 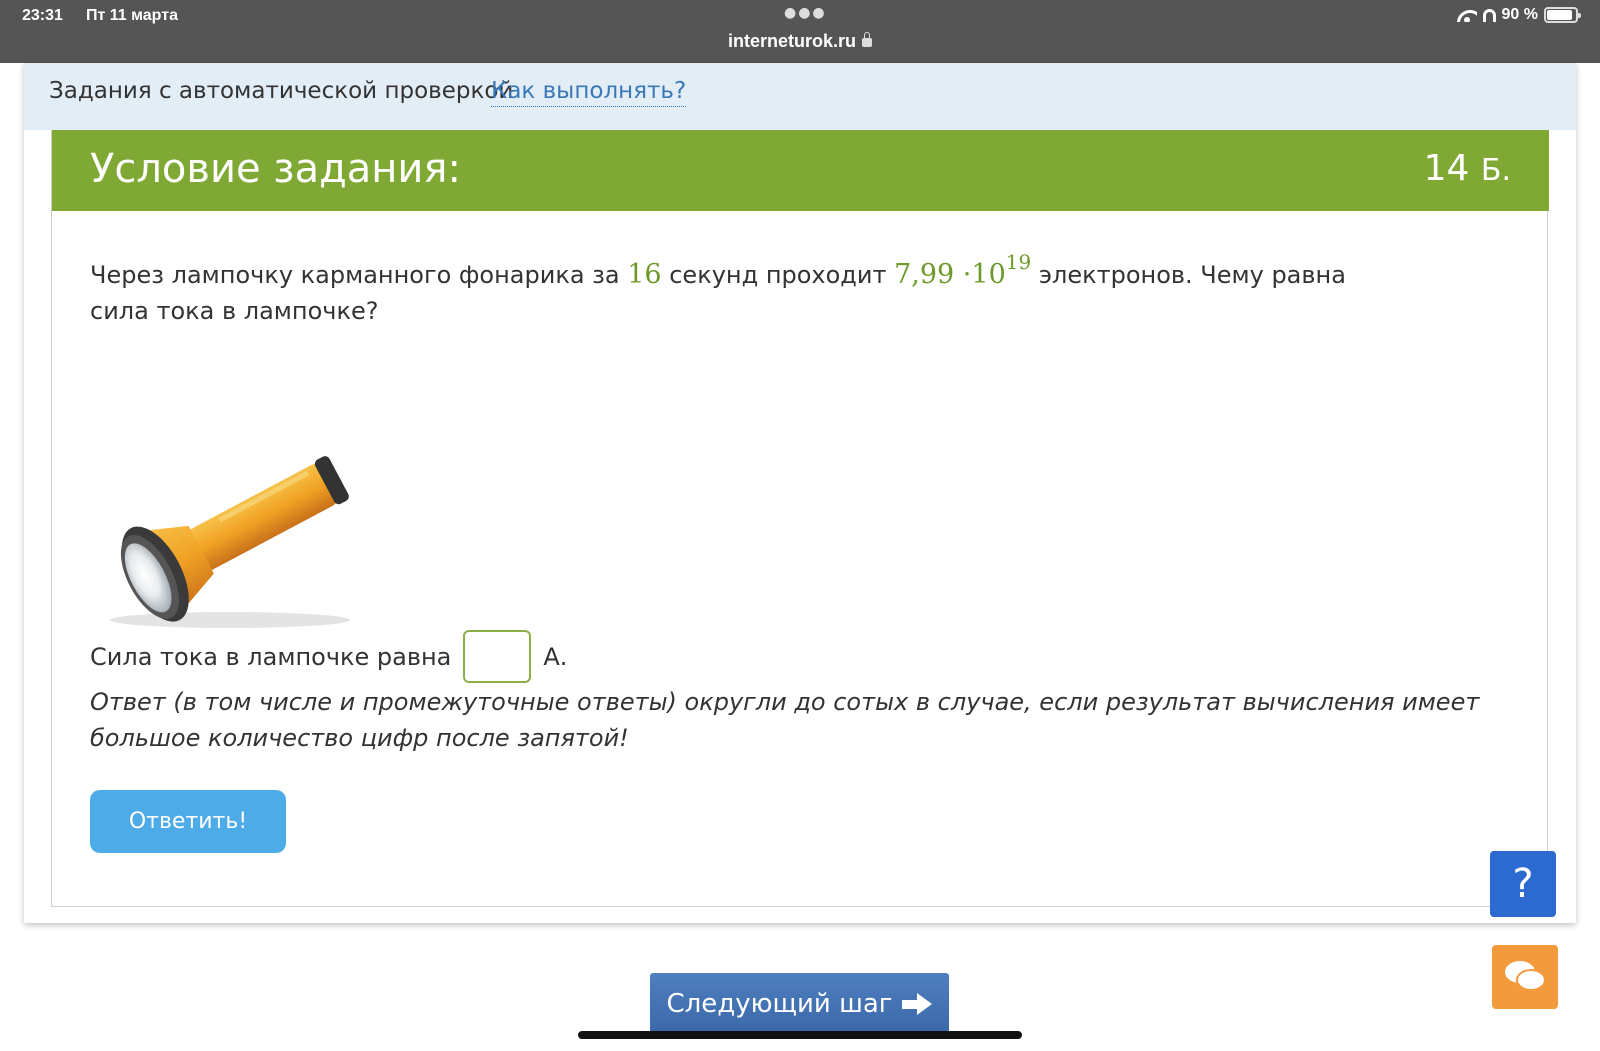 I want to click on answer-unit: А., so click(x=555, y=656).